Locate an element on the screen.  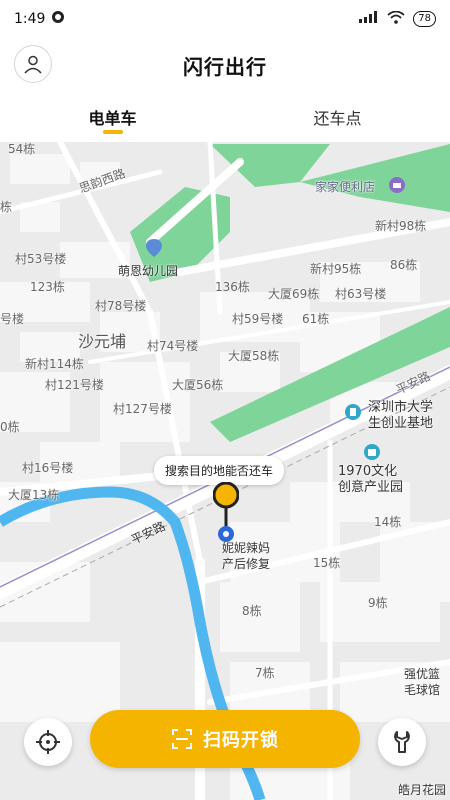
map-label: 86栋 is located at coordinates (404, 265).